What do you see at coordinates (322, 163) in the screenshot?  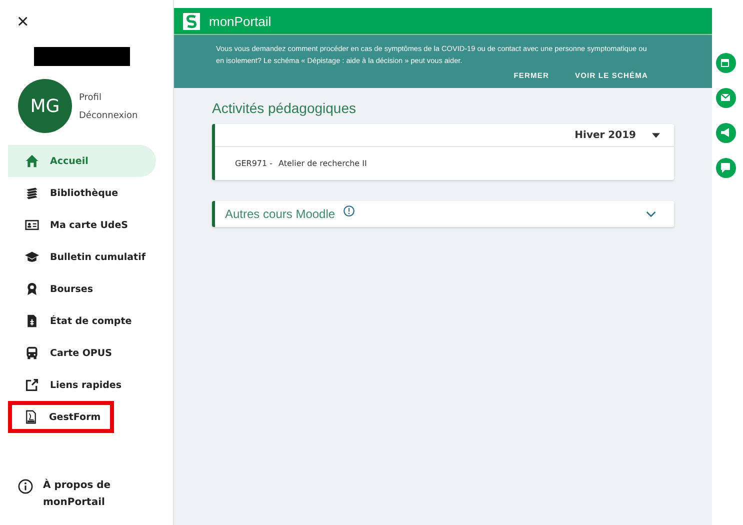 I see `course-title: Atelier de recherche II` at bounding box center [322, 163].